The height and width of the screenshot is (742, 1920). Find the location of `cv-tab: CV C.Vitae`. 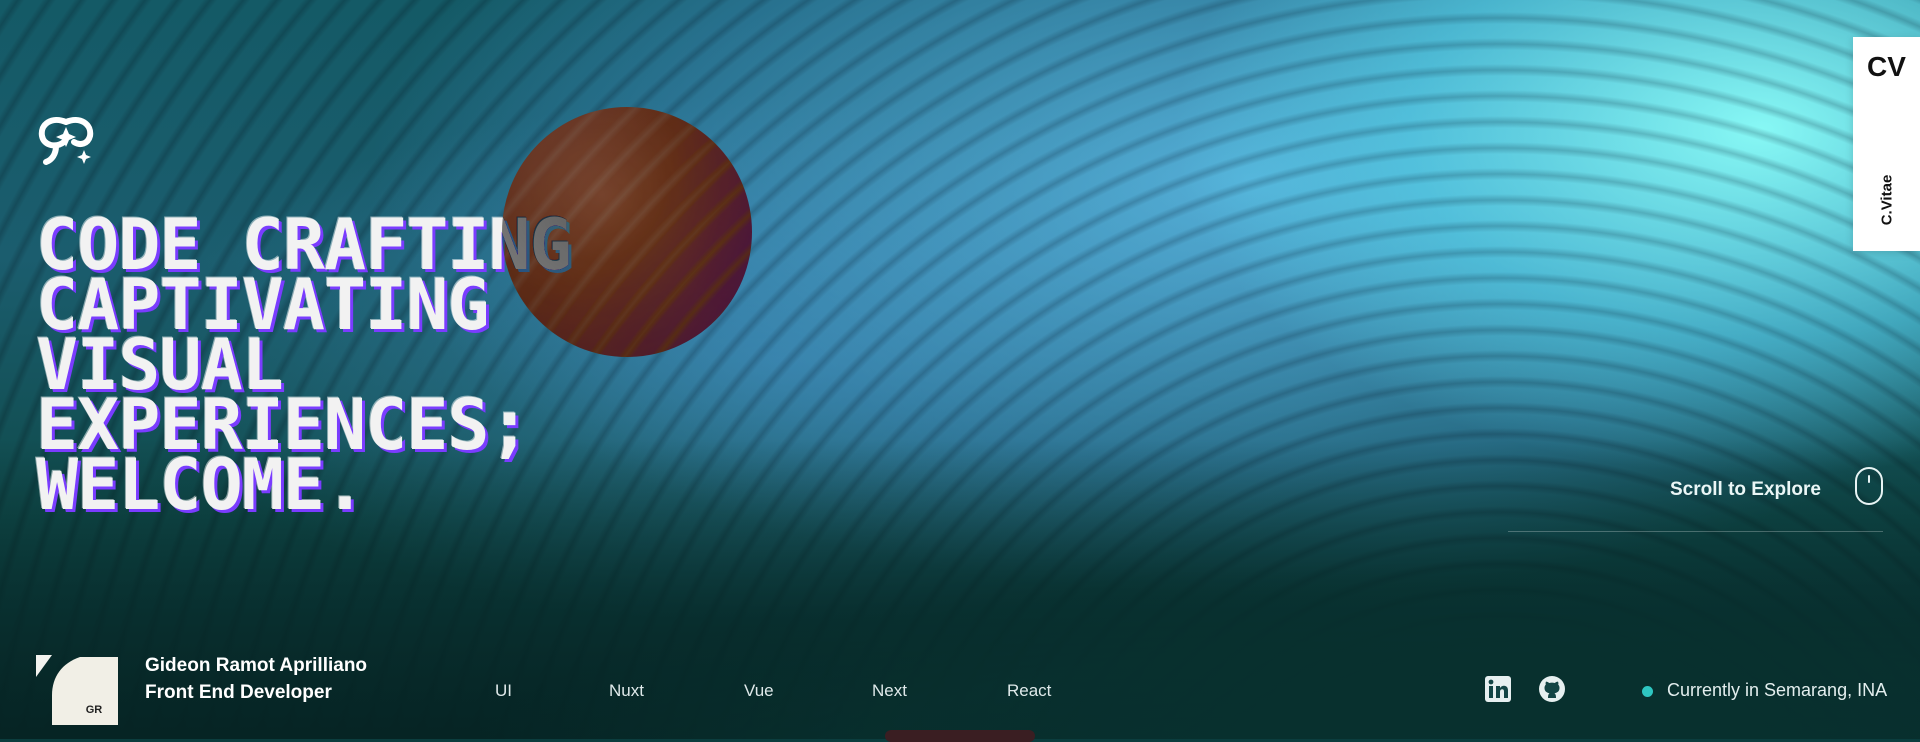

cv-tab: CV C.Vitae is located at coordinates (1886, 144).